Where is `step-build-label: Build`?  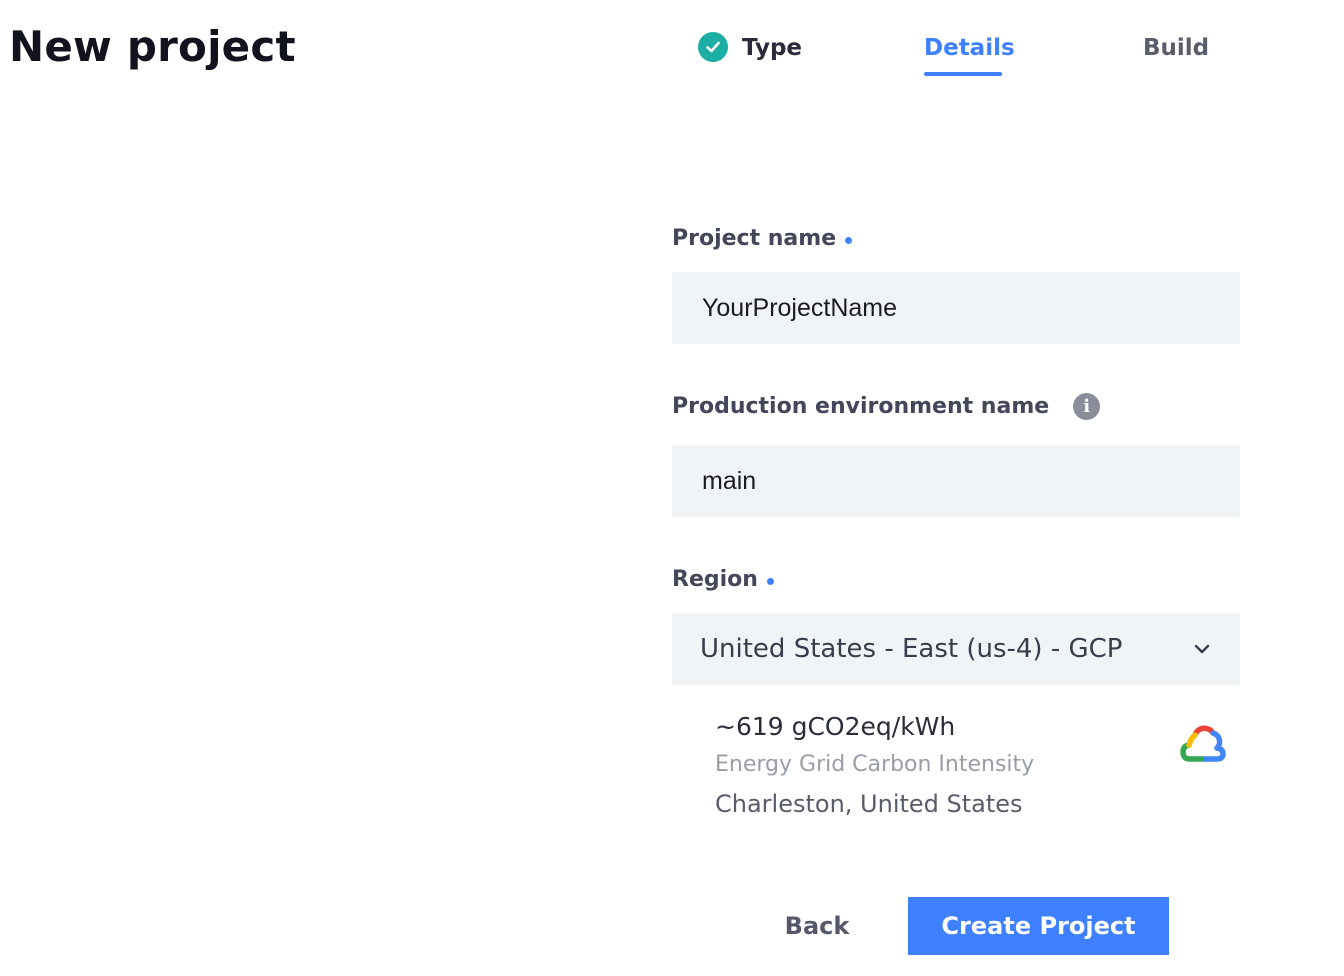
step-build-label: Build is located at coordinates (1176, 48).